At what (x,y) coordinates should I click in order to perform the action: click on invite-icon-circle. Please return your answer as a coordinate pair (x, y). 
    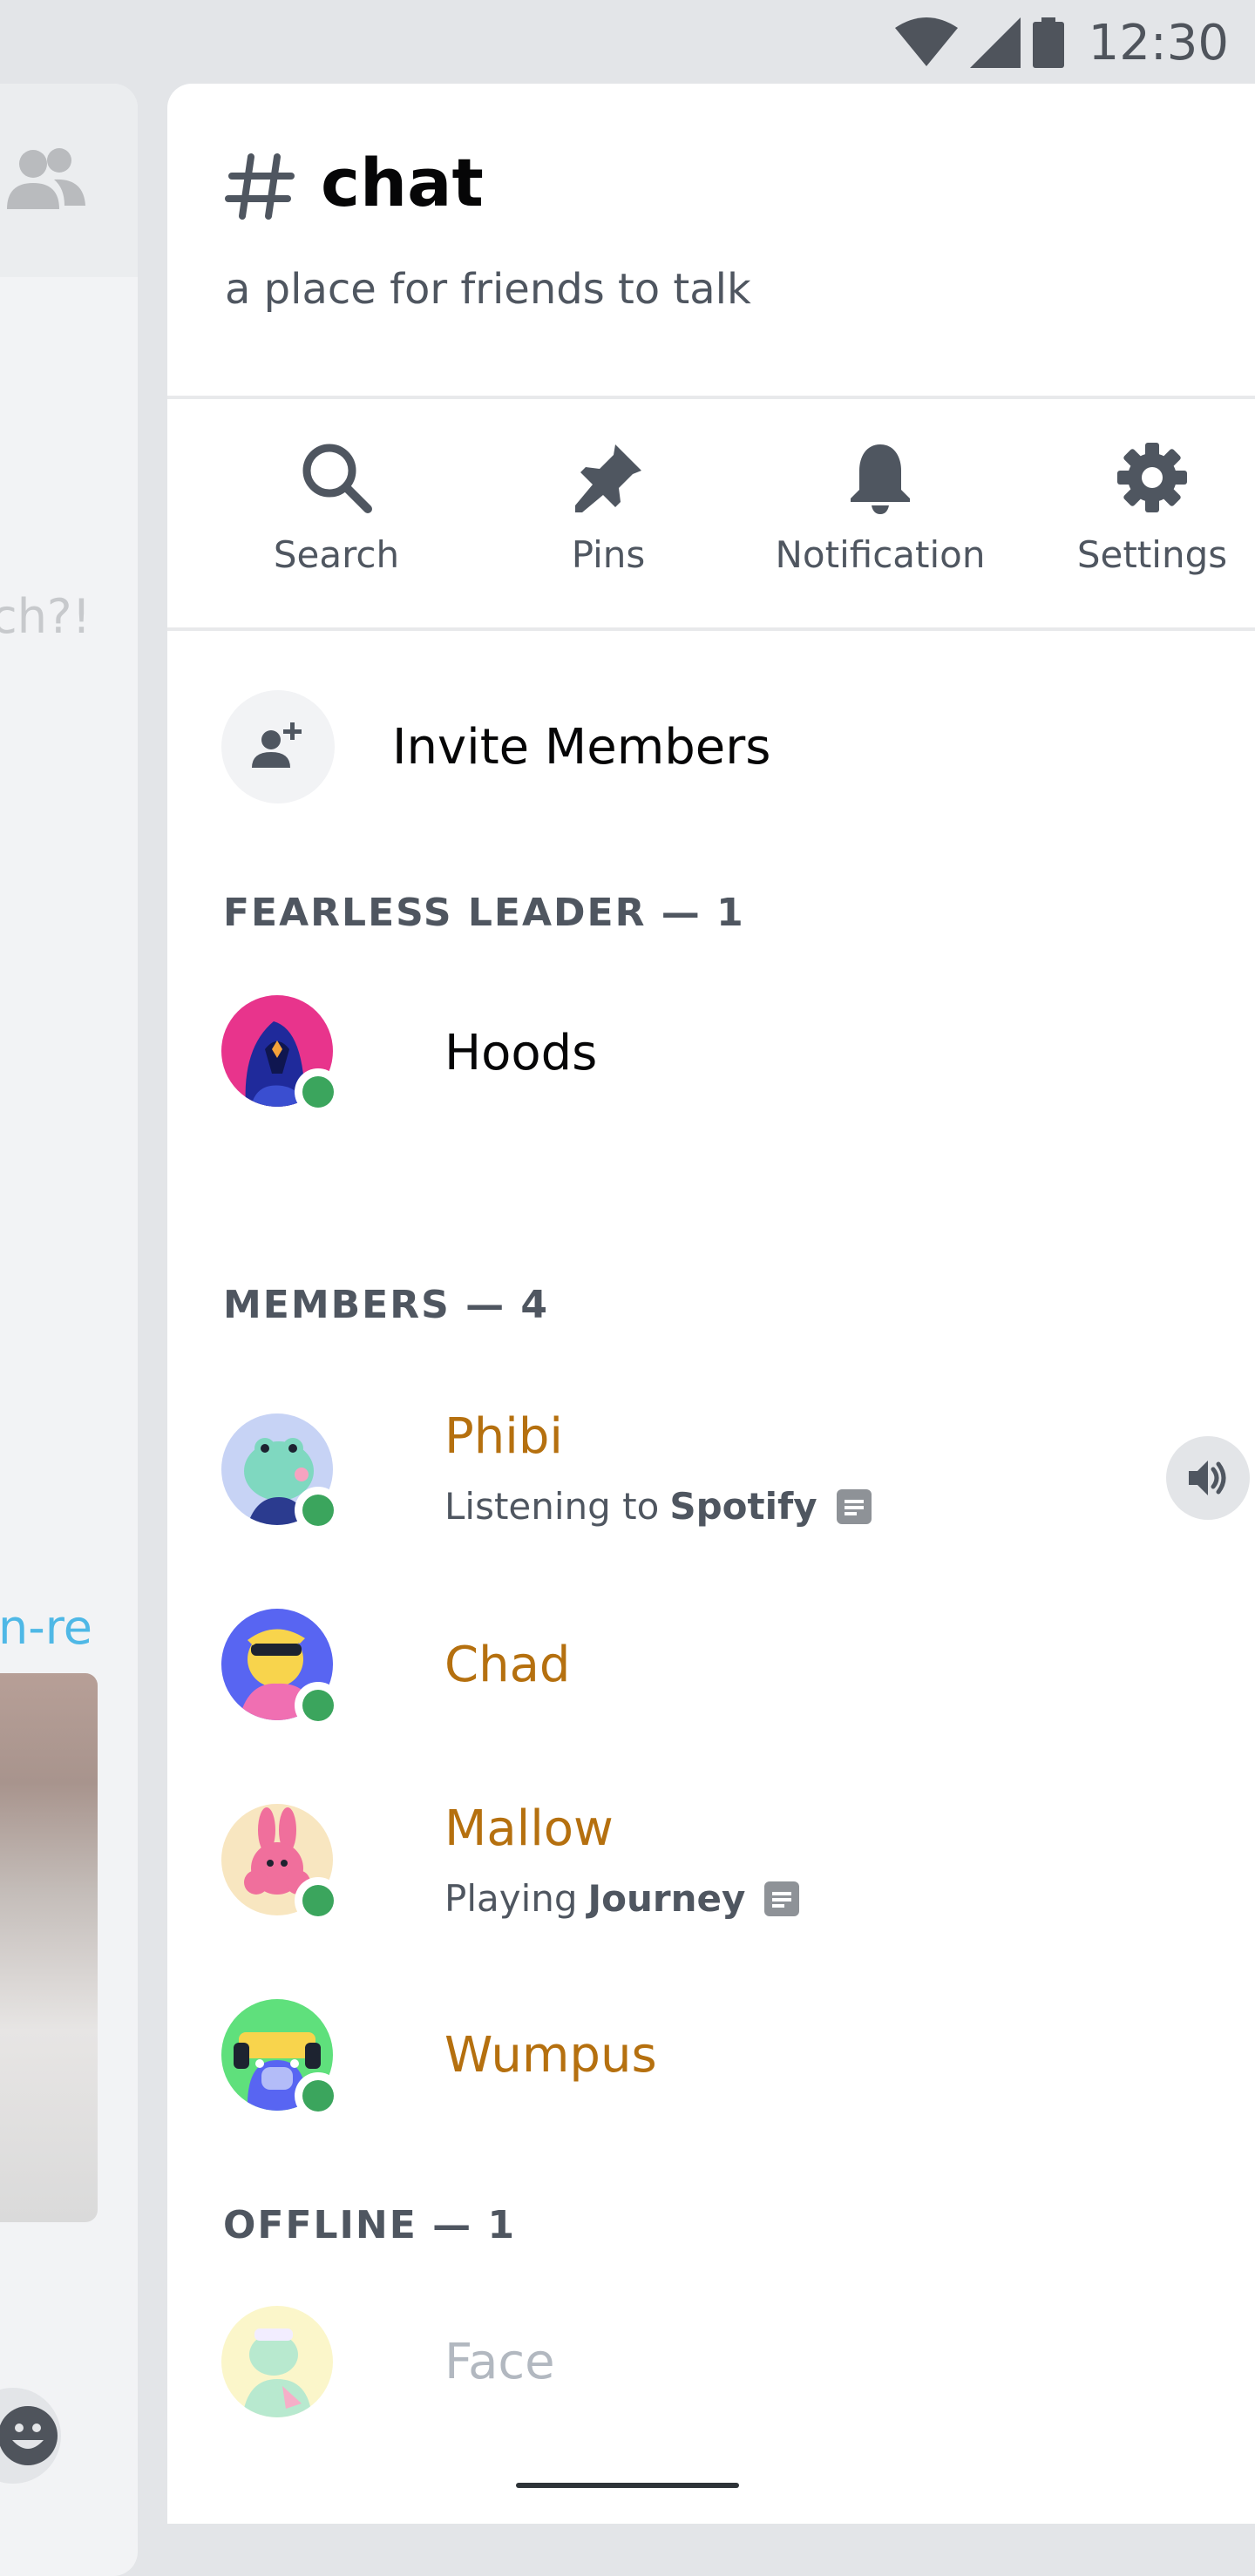
    Looking at the image, I should click on (278, 747).